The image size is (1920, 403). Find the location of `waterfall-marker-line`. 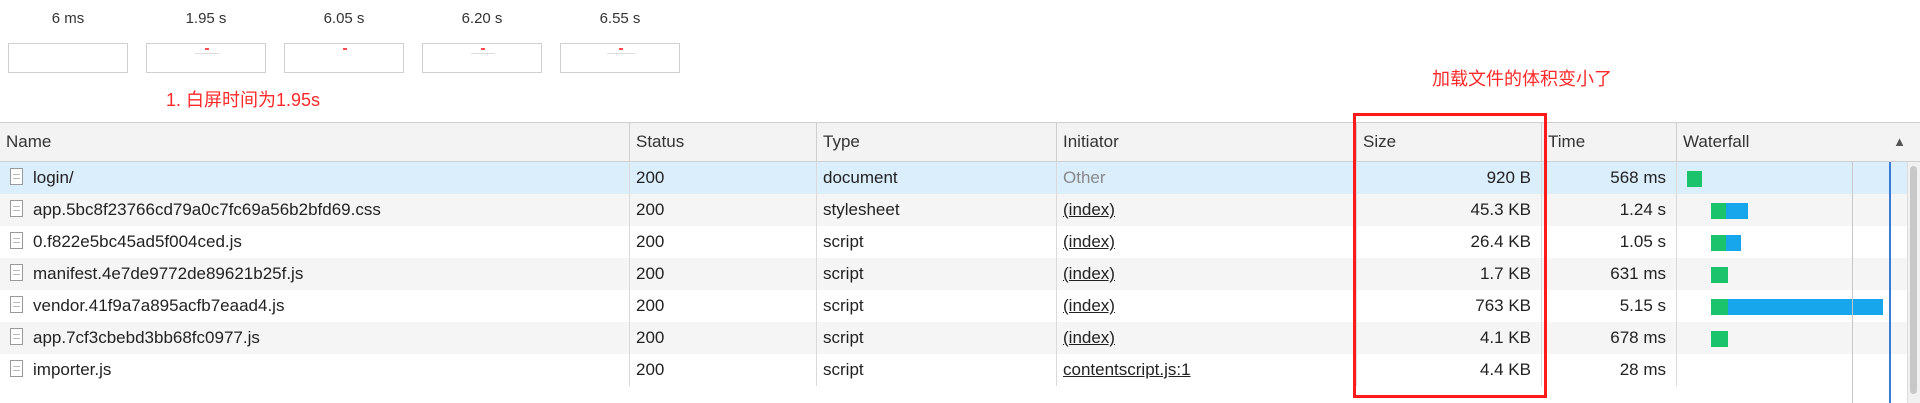

waterfall-marker-line is located at coordinates (1852, 282).